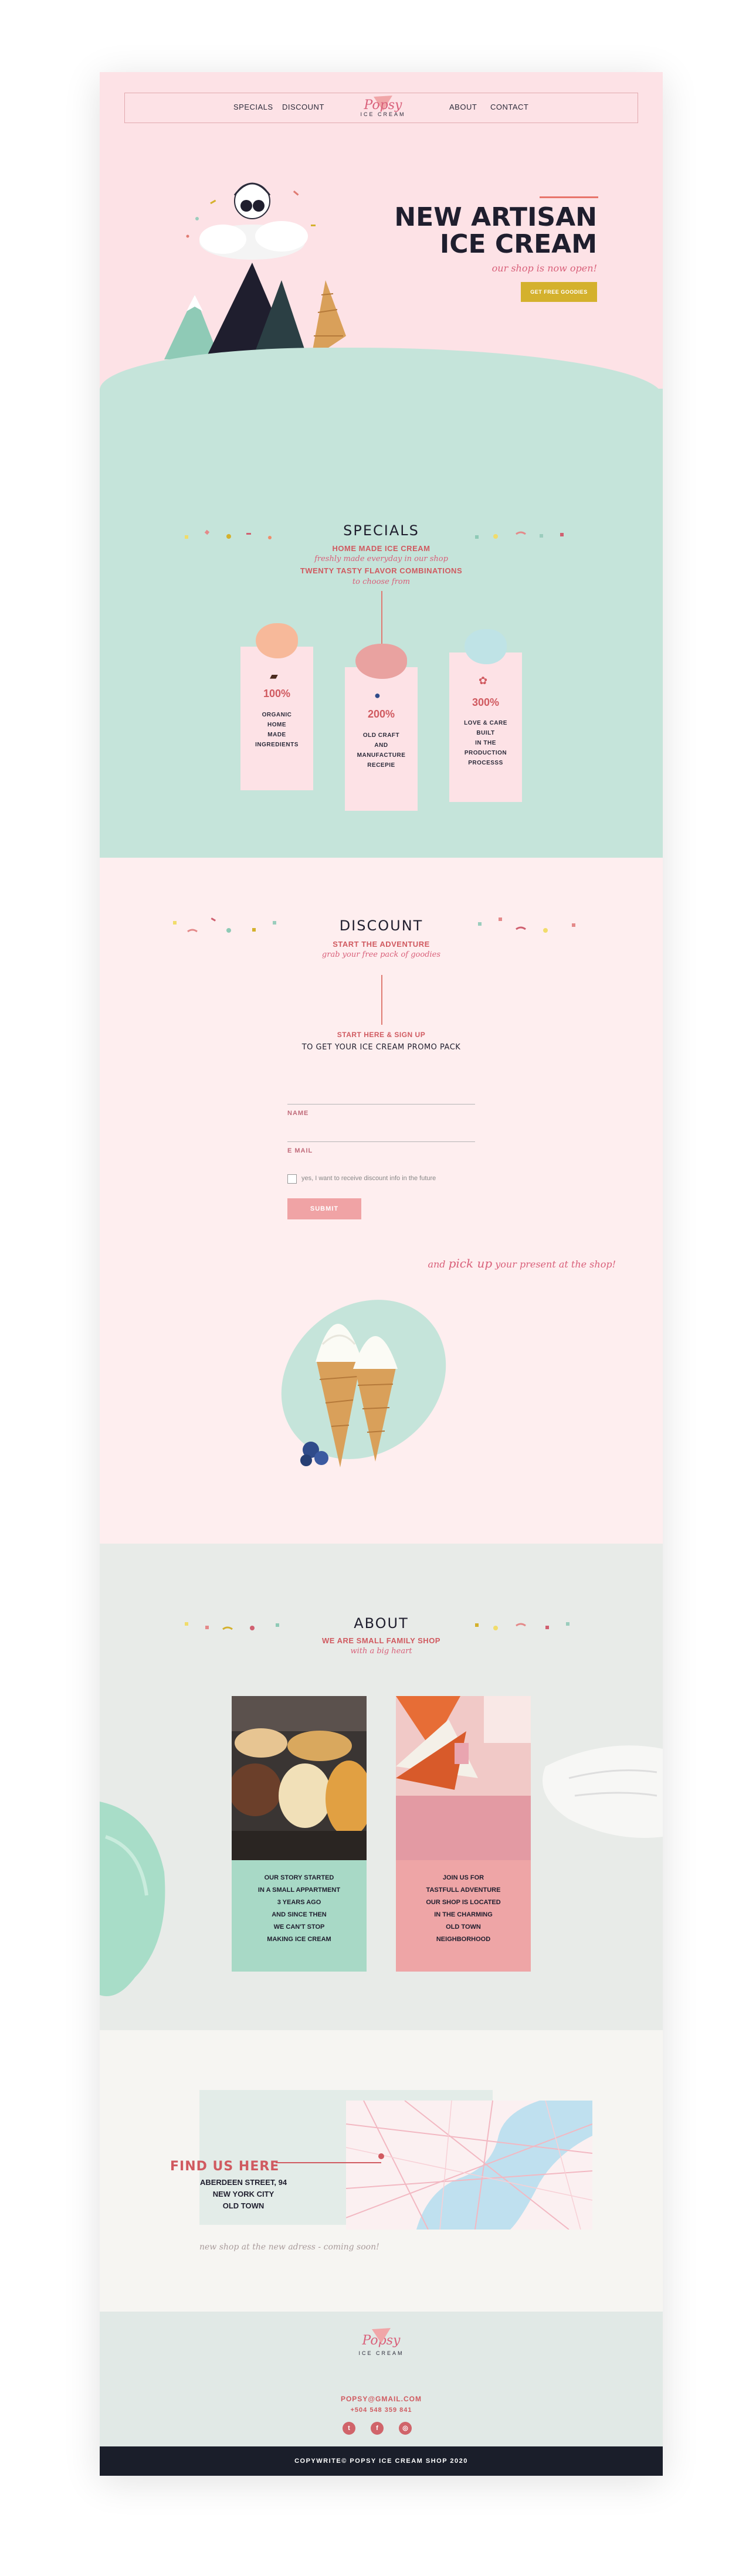  I want to click on scoop-strawberry, so click(381, 662).